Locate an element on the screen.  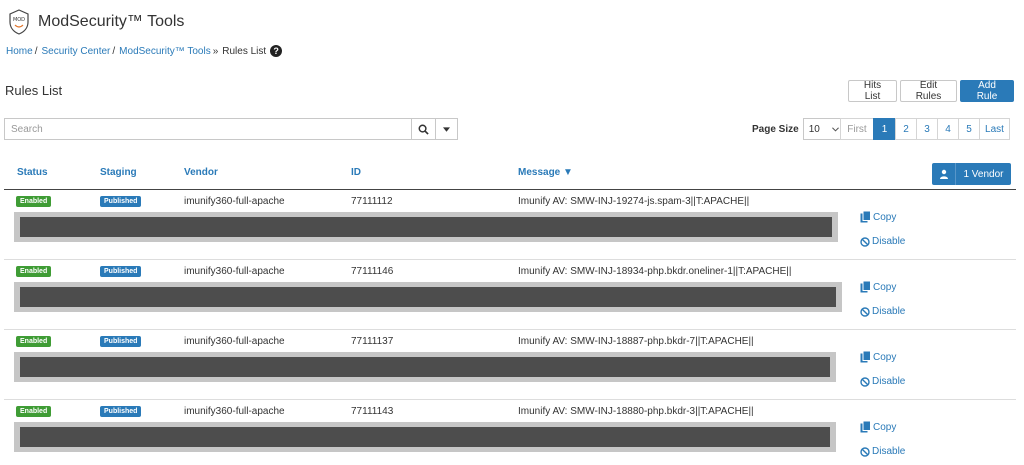
column-header-id: ID is located at coordinates (356, 172).